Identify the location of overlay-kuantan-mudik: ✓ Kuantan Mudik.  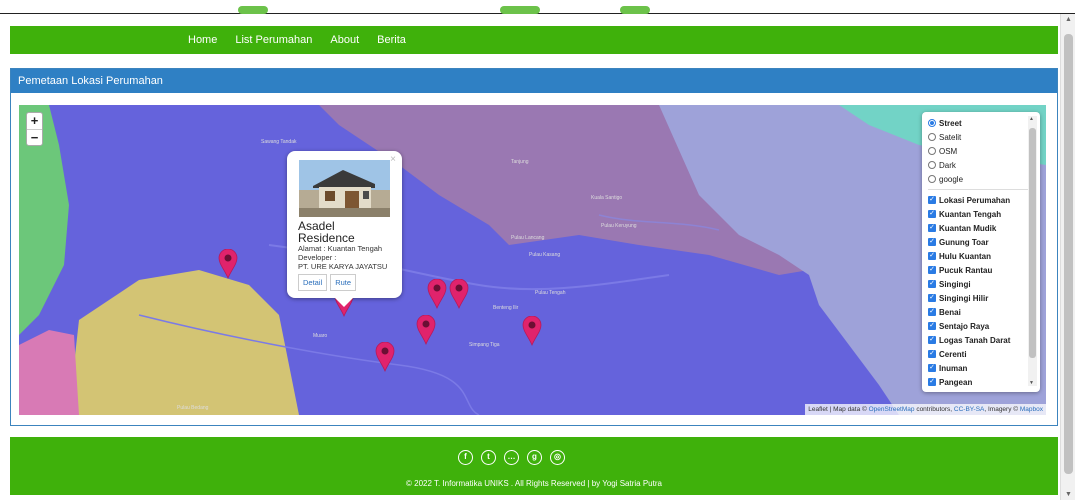
(984, 228).